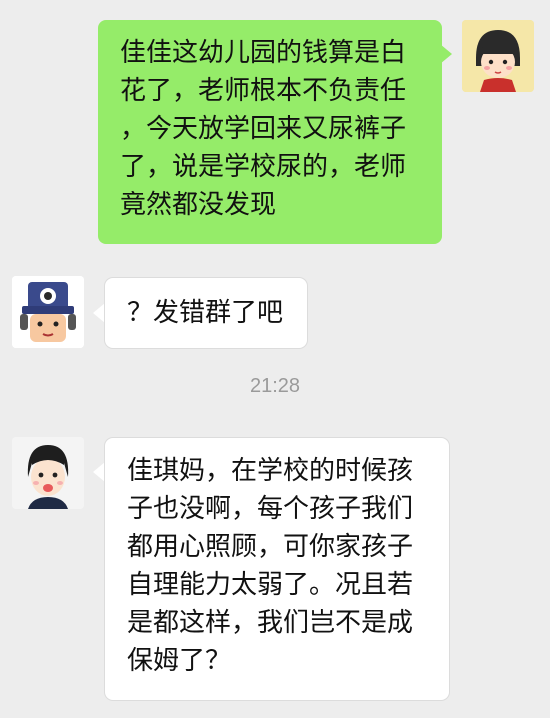  What do you see at coordinates (270, 547) in the screenshot?
I see `message-line: 都用心照顾，可你家孩子` at bounding box center [270, 547].